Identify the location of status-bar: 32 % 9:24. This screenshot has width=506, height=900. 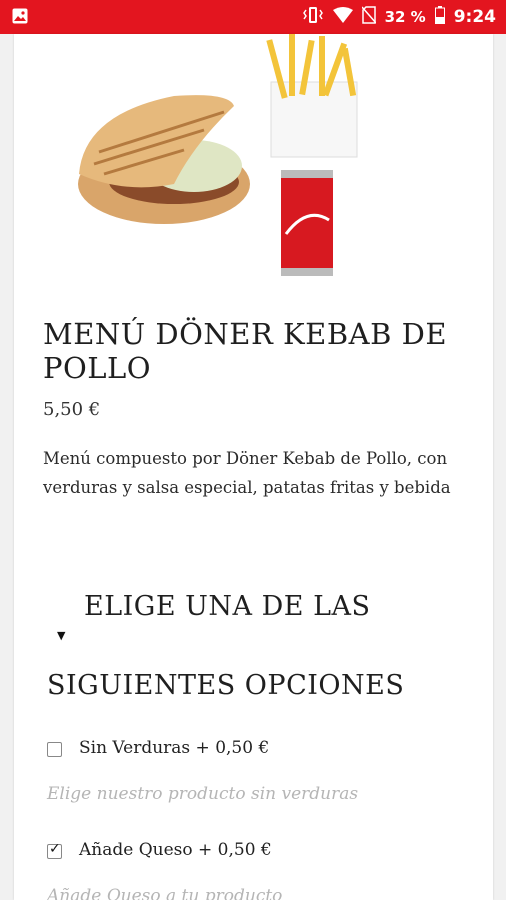
(253, 17).